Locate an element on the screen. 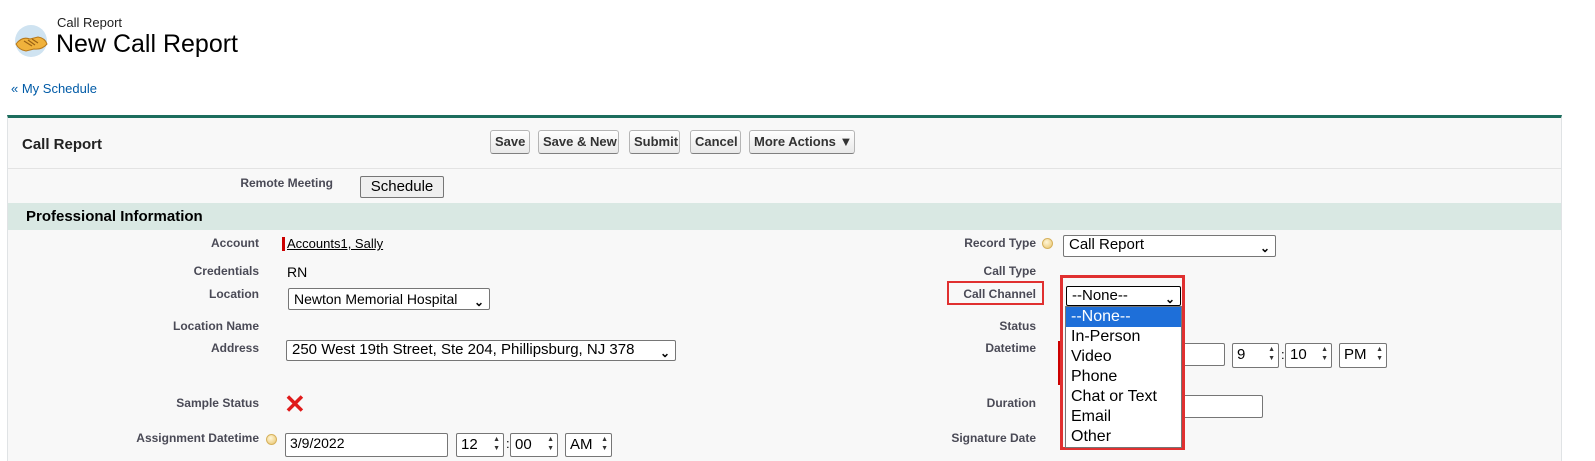 Image resolution: width=1595 pixels, height=461 pixels. address-label: Address is located at coordinates (234, 348).